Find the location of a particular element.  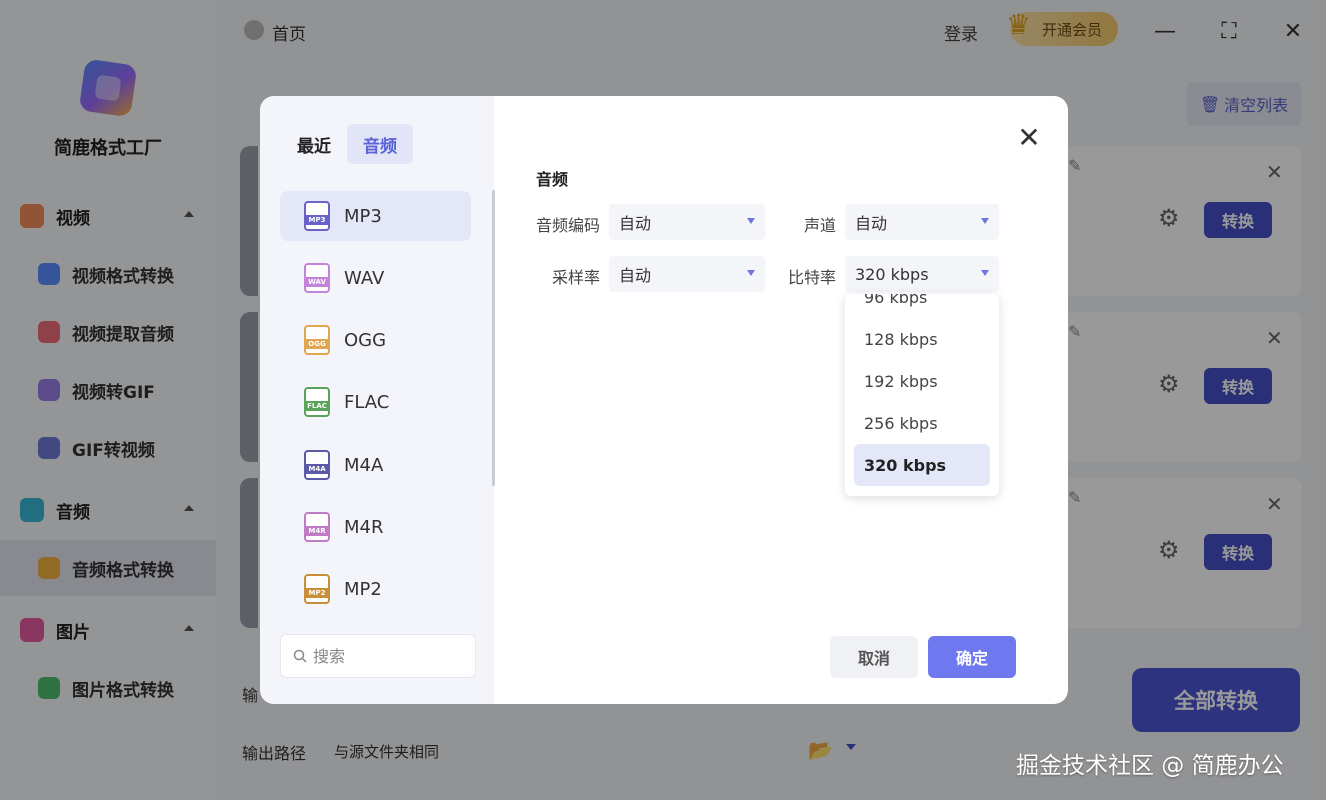

confirm-button: 确定 is located at coordinates (972, 657).